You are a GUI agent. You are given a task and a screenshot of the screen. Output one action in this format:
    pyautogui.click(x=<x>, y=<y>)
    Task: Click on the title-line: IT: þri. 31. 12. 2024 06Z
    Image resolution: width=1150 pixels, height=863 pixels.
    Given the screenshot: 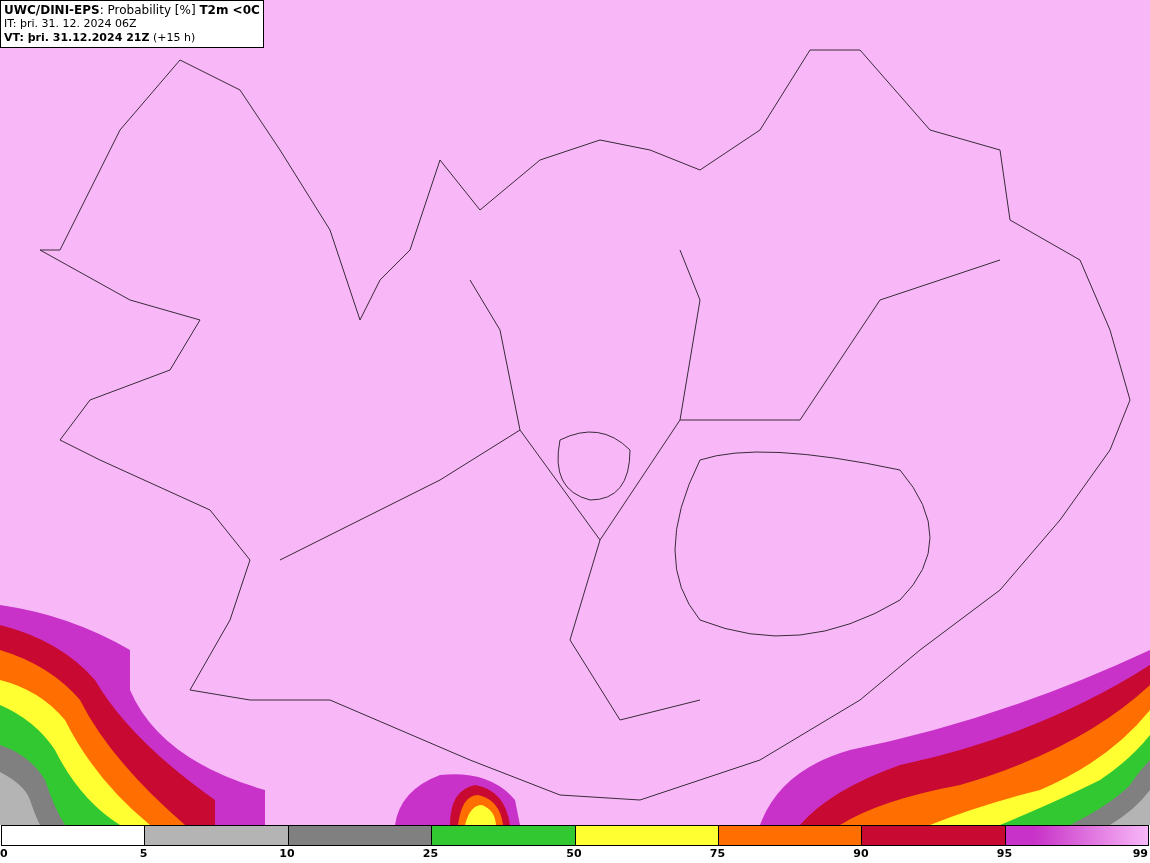 What is the action you would take?
    pyautogui.click(x=71, y=24)
    